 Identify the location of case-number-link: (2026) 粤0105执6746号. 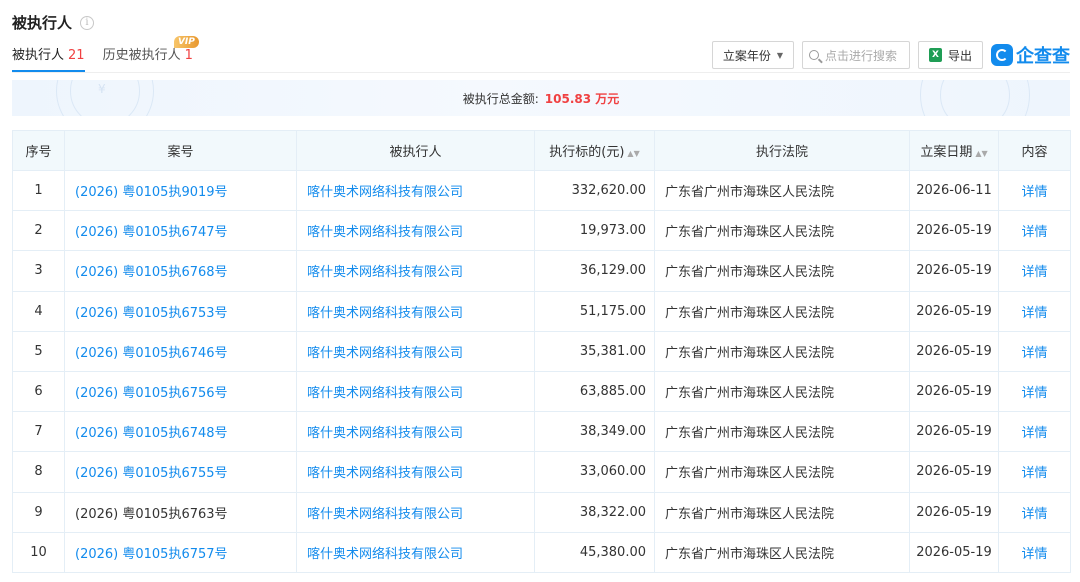
(180, 351).